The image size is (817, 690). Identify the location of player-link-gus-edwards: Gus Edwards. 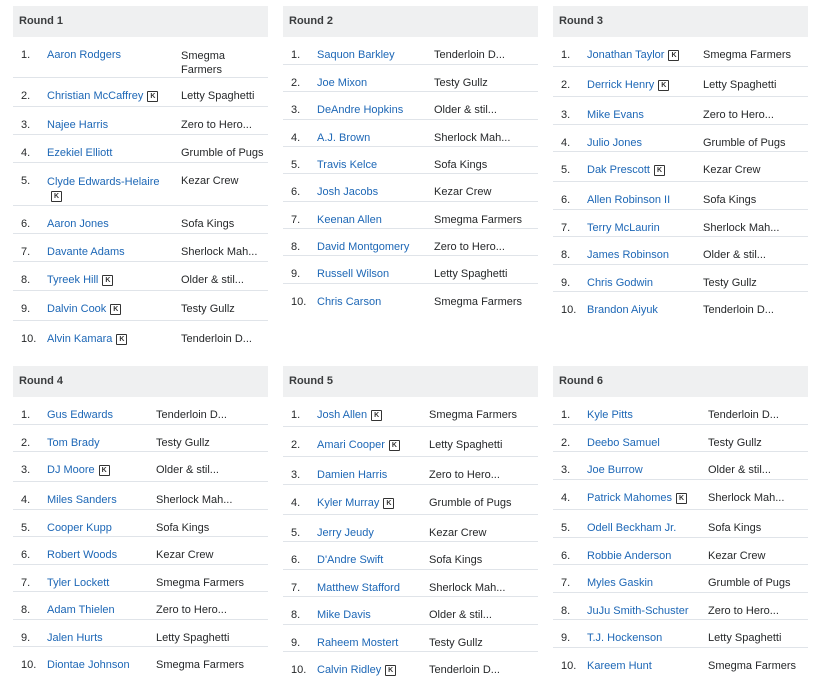
(80, 415).